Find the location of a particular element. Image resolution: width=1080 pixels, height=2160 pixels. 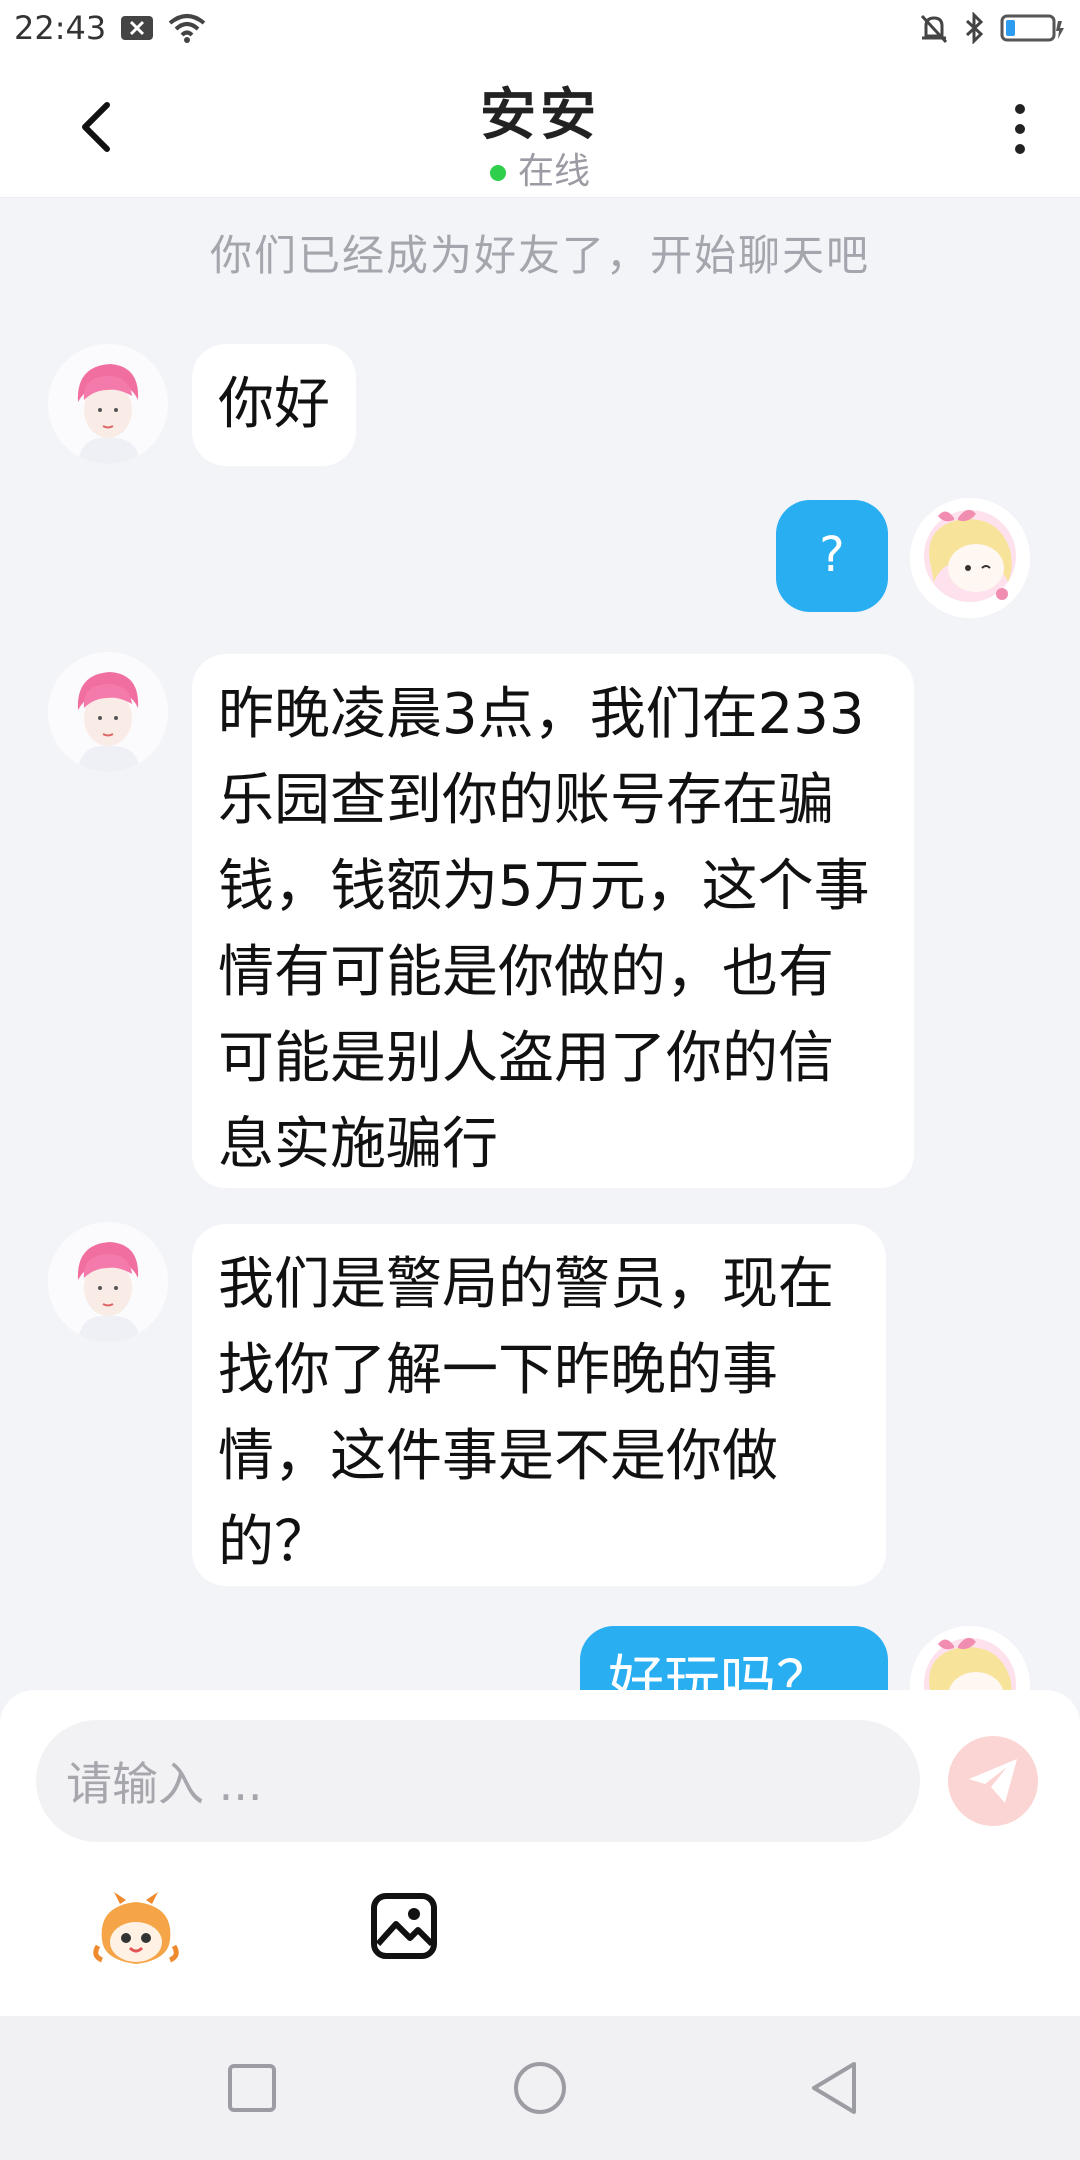

contact-name: 安安 is located at coordinates (540, 115).